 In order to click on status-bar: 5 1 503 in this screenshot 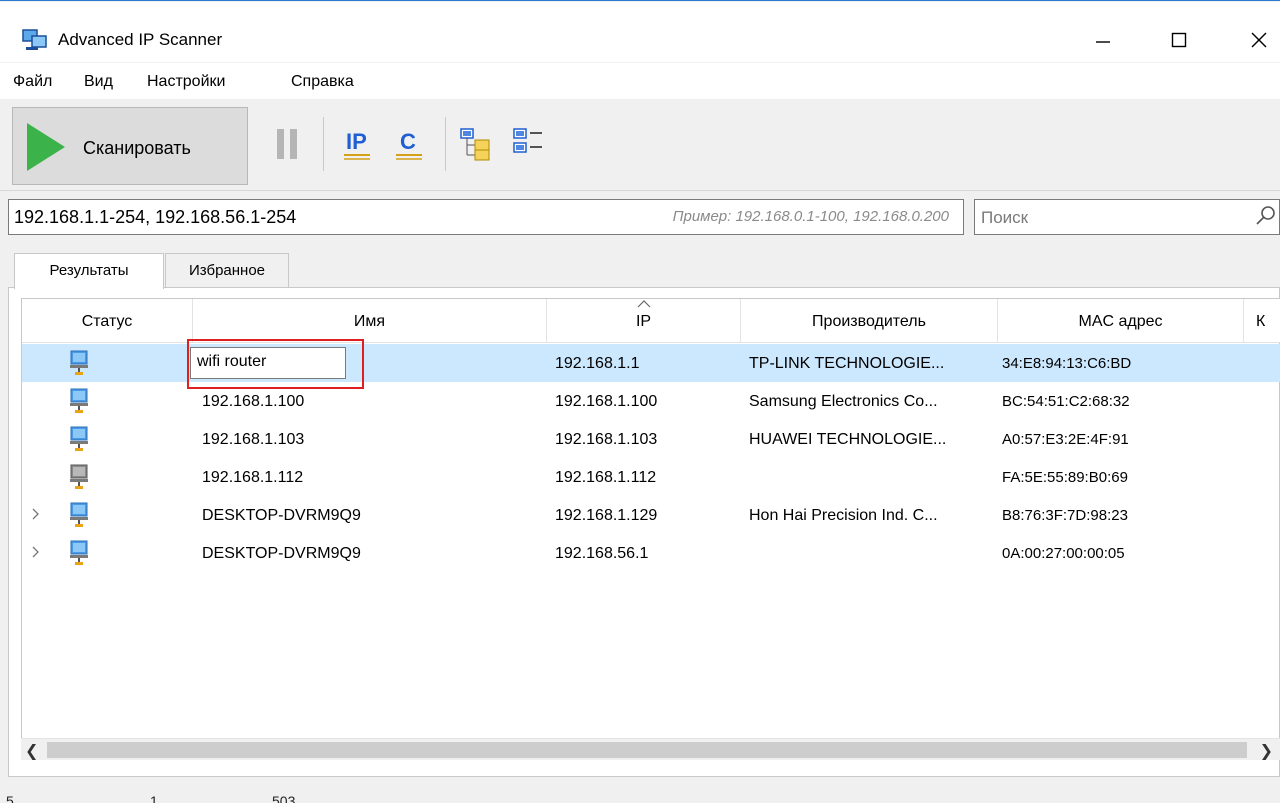, I will do `click(640, 796)`.